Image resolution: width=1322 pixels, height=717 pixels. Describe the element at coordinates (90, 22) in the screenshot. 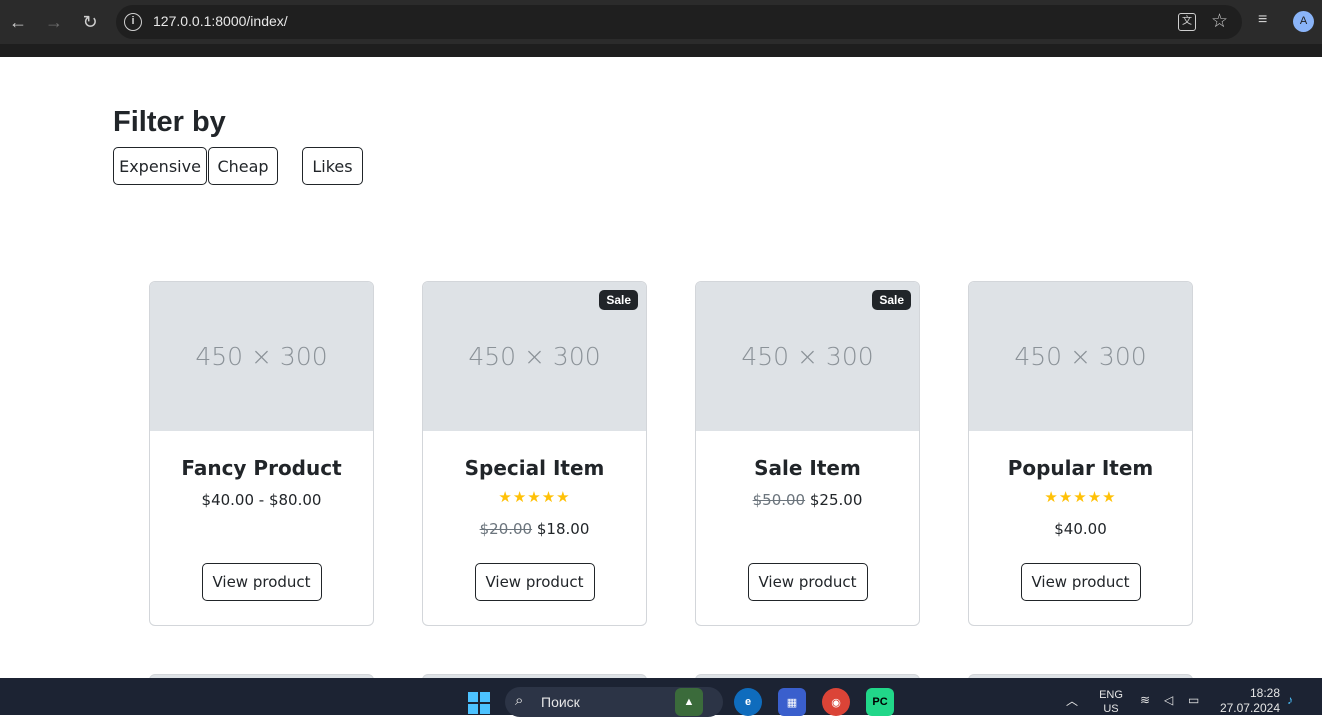

I see `reload-icon: ↻` at that location.